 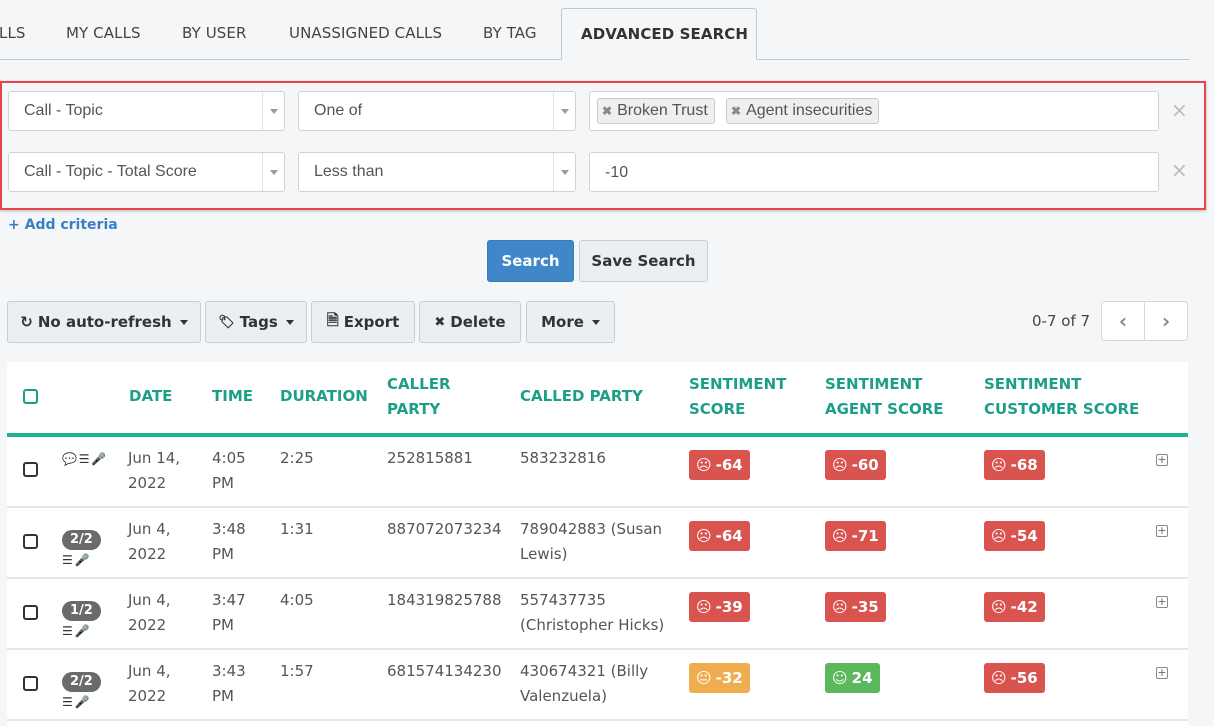 I want to click on prev-page-button: ‹, so click(x=1123, y=321).